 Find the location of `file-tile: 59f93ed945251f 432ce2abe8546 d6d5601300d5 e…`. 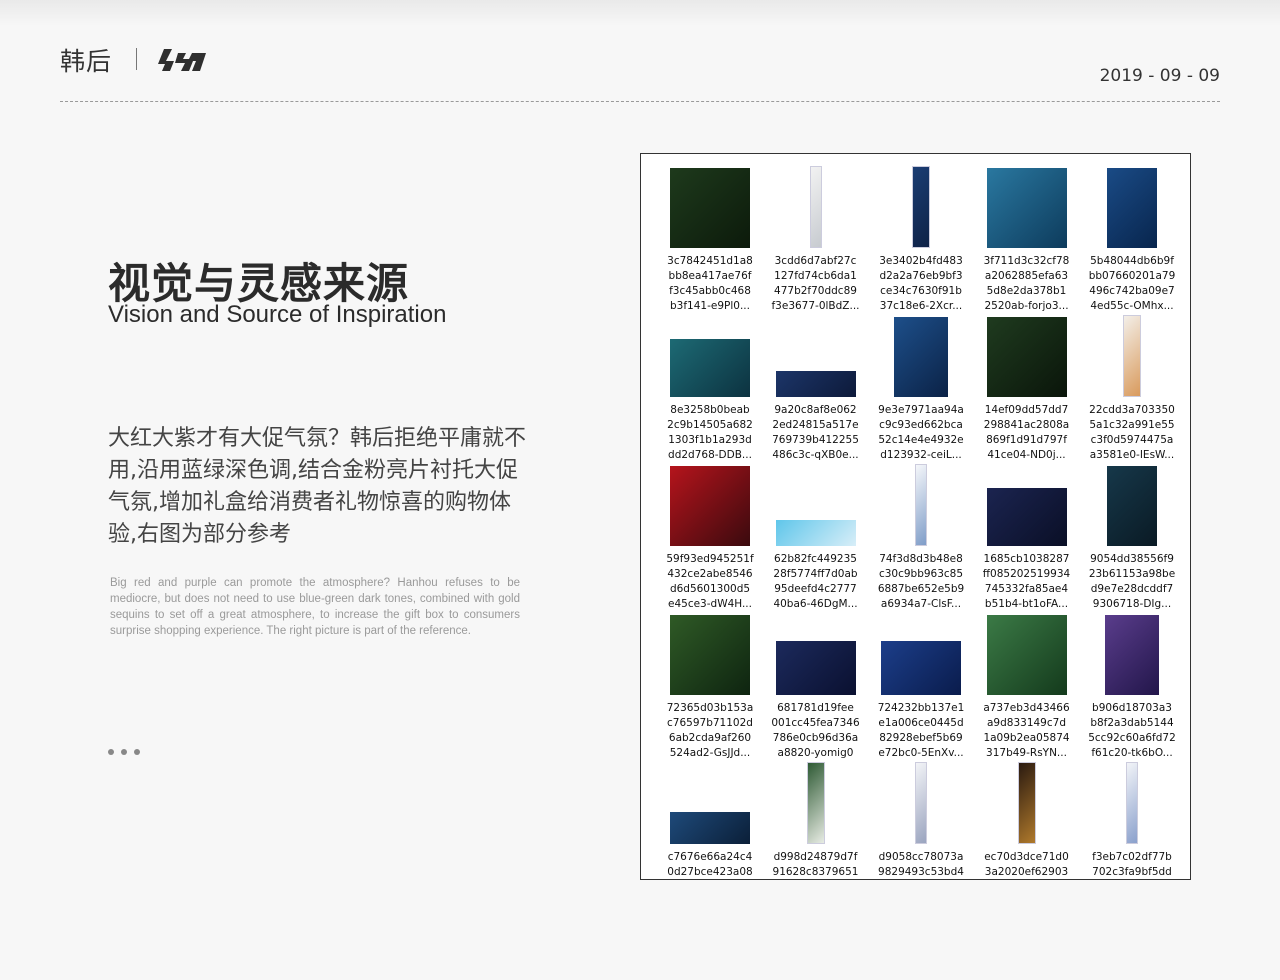

file-tile: 59f93ed945251f 432ce2abe8546 d6d5601300d5 e… is located at coordinates (710, 538).